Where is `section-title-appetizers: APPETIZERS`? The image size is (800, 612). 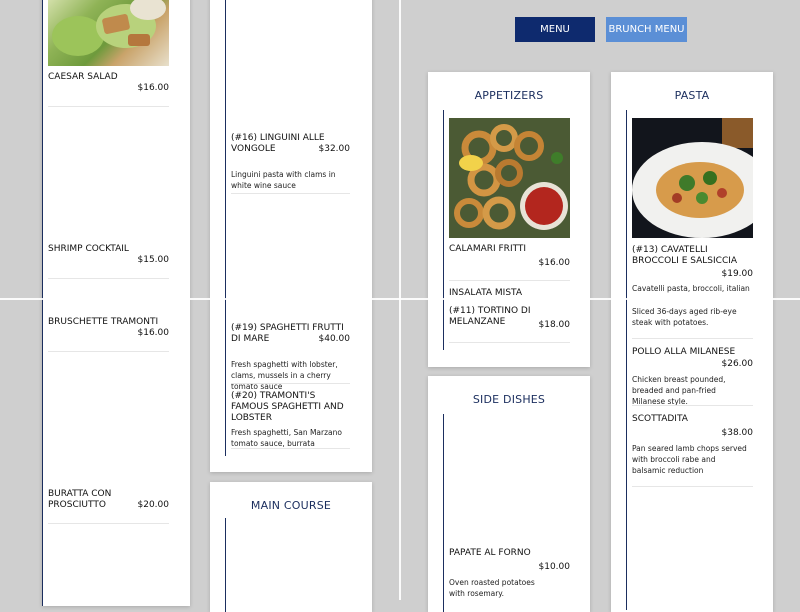
section-title-appetizers: APPETIZERS is located at coordinates (509, 95).